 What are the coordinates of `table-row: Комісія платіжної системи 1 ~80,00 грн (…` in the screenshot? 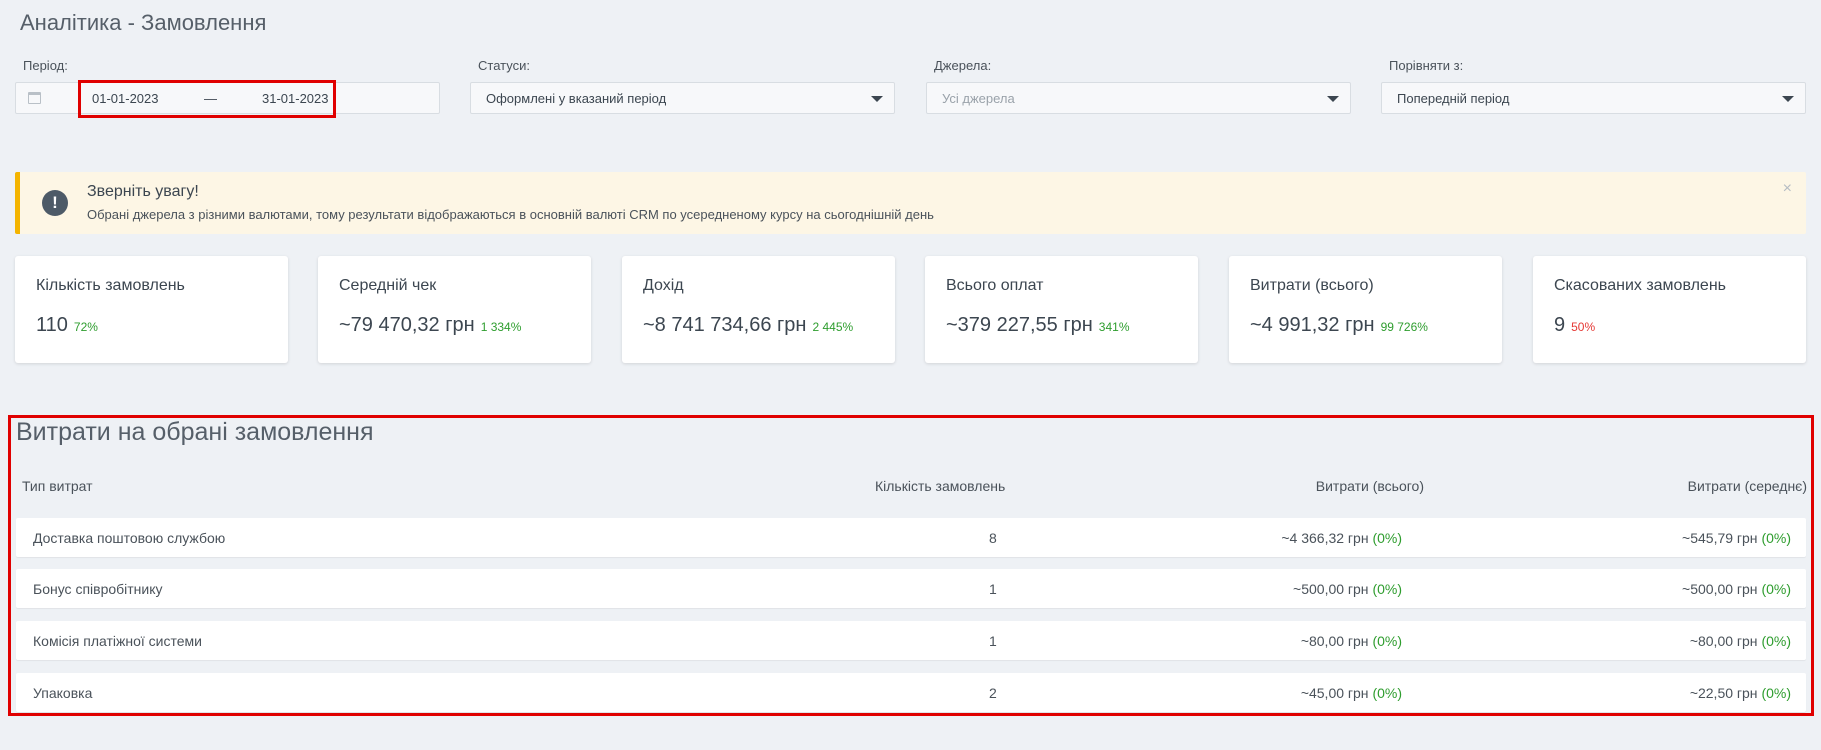 It's located at (911, 640).